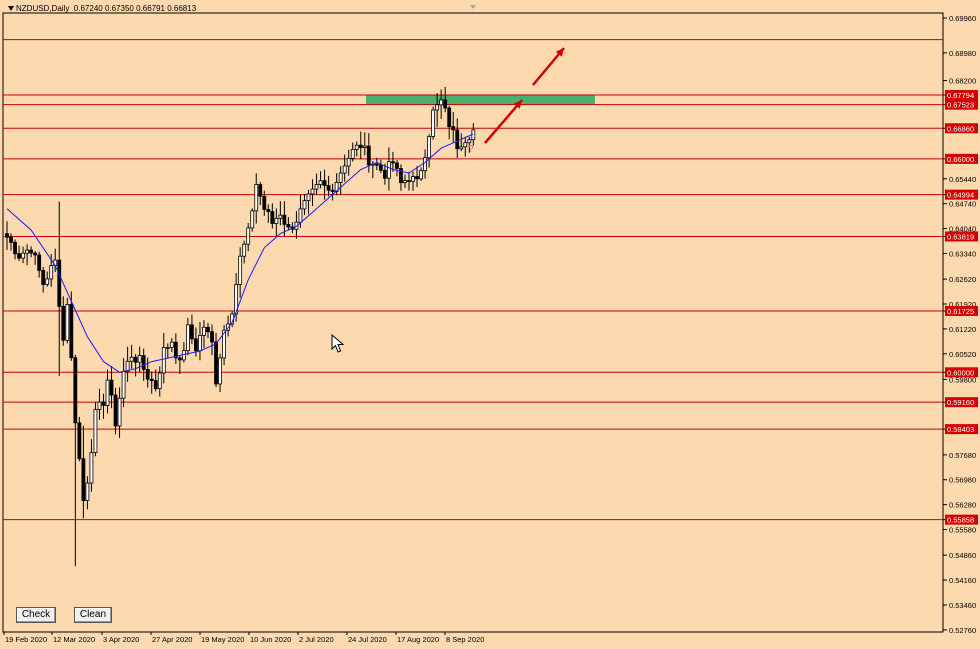  What do you see at coordinates (26, 639) in the screenshot?
I see `x-tick-label: 19 Feb 2020` at bounding box center [26, 639].